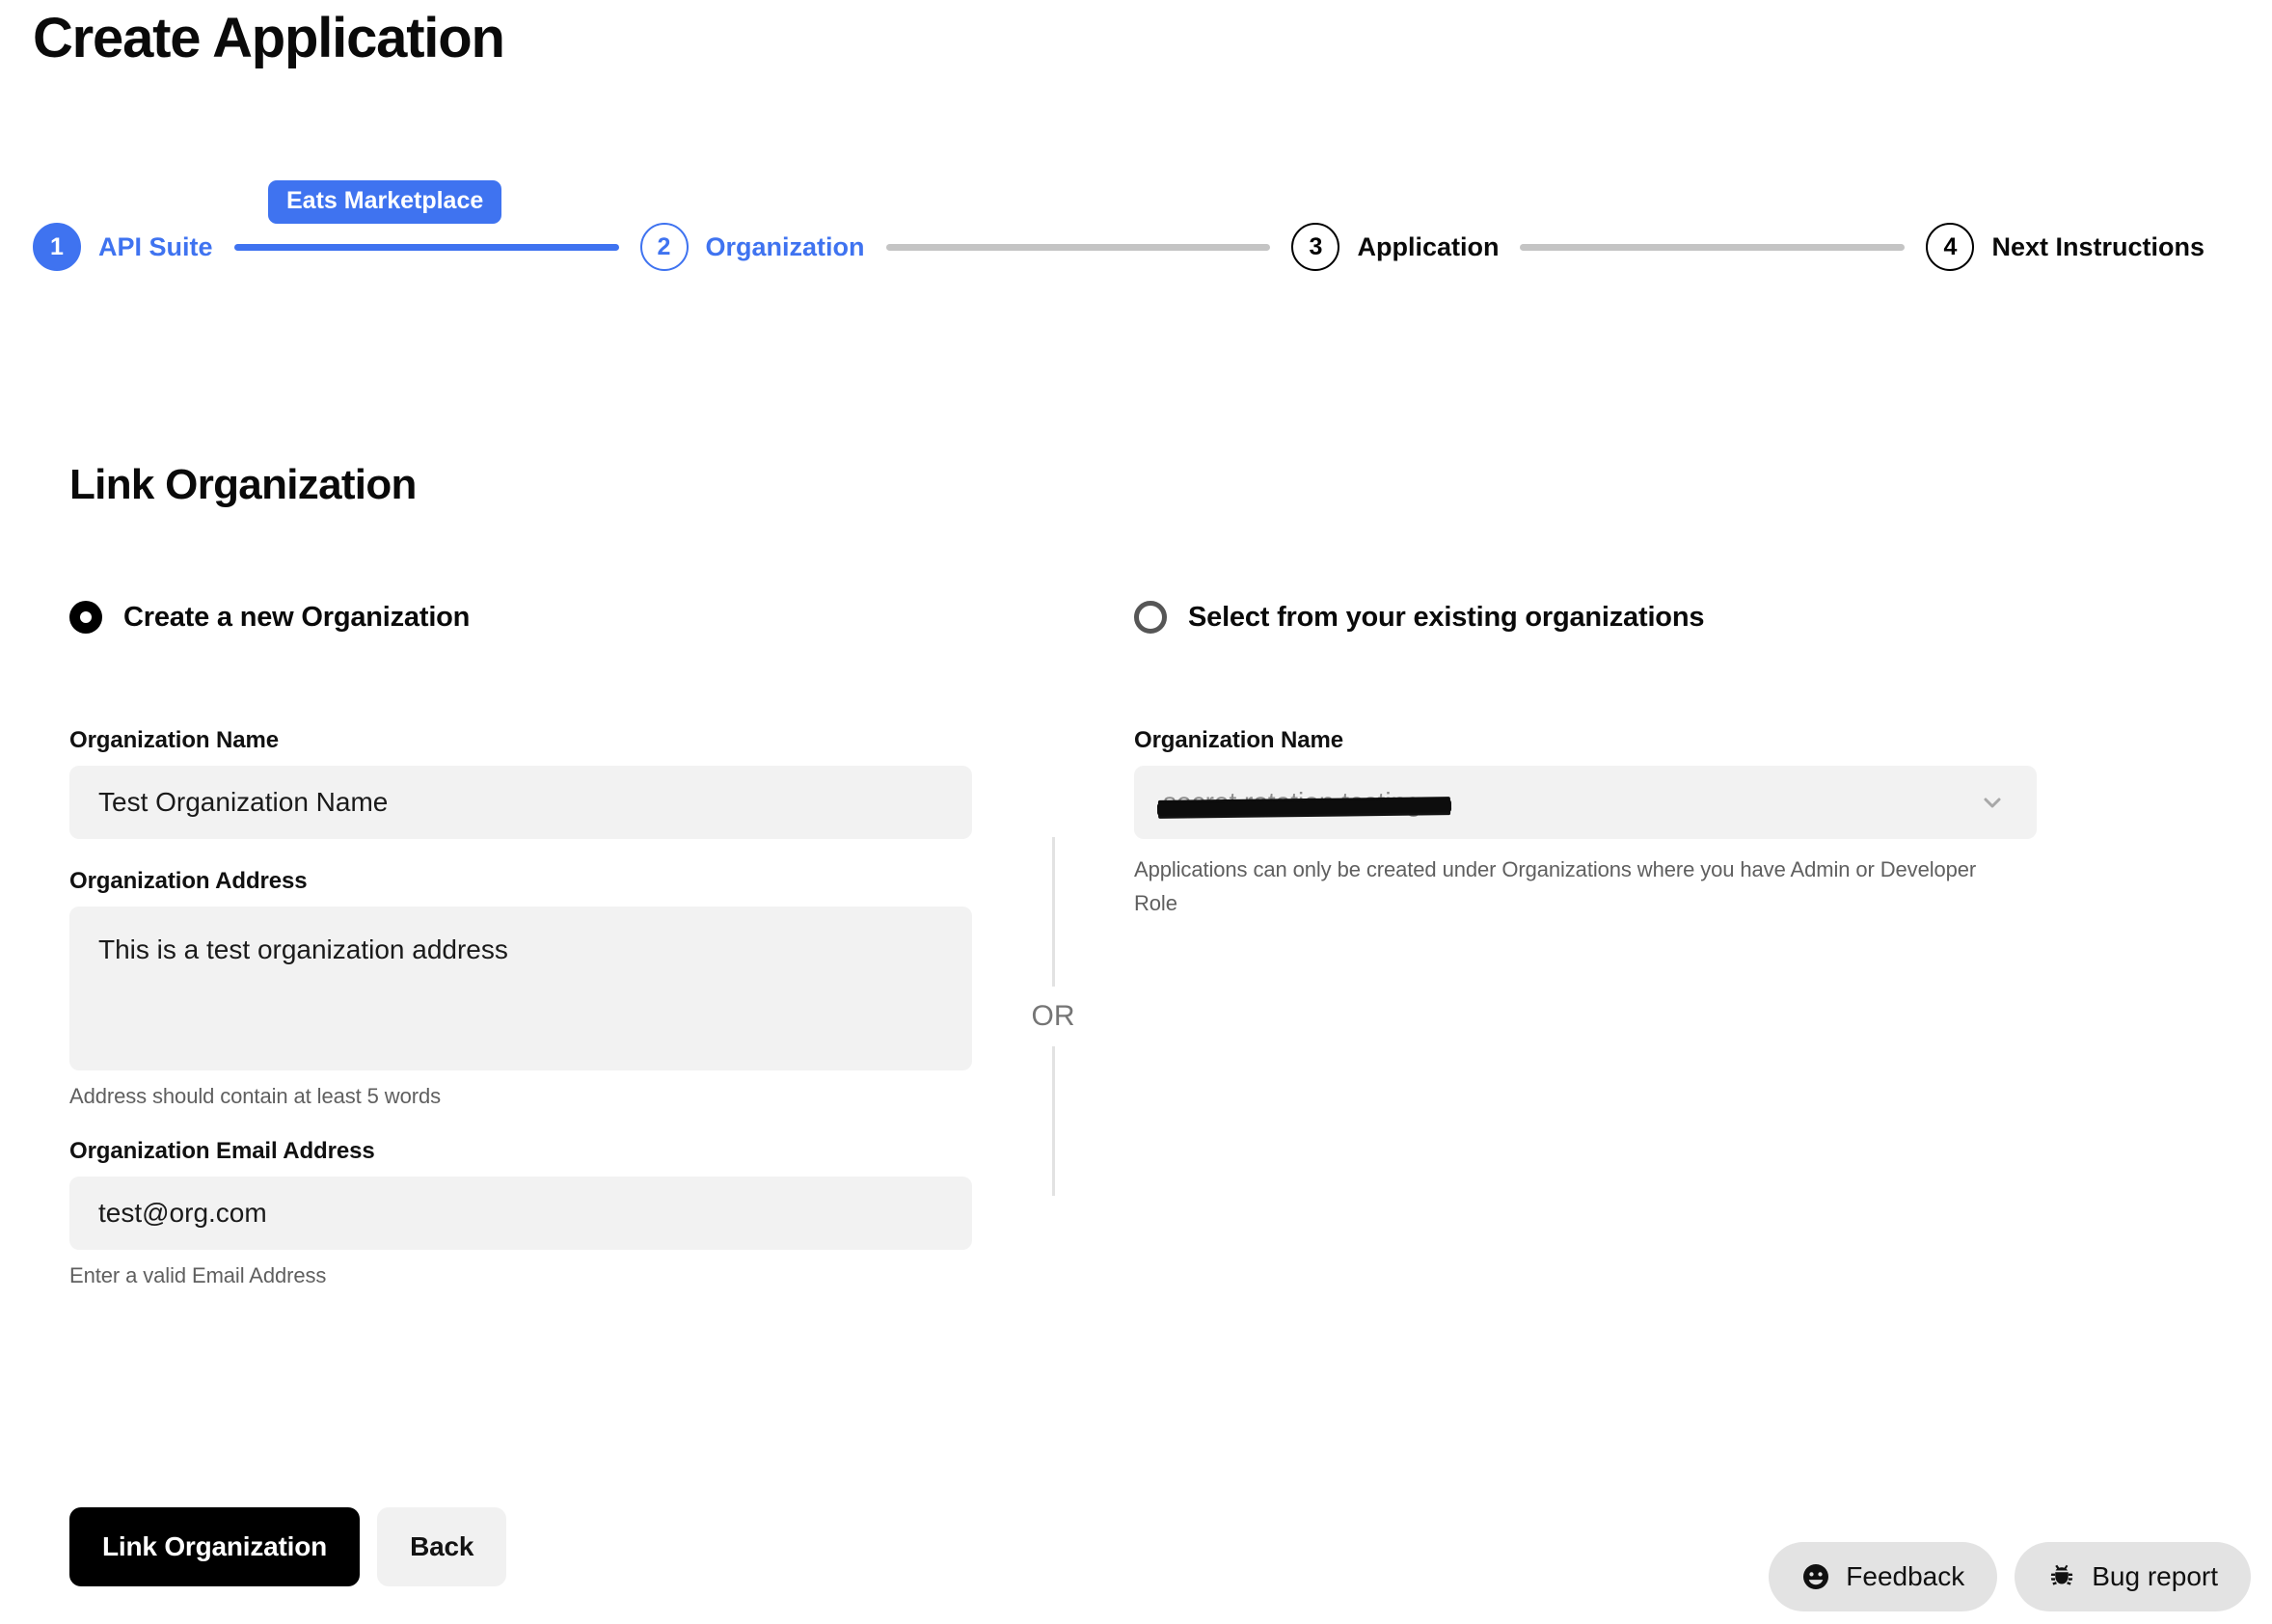 This screenshot has width=2272, height=1624. I want to click on bug-icon, so click(2061, 1576).